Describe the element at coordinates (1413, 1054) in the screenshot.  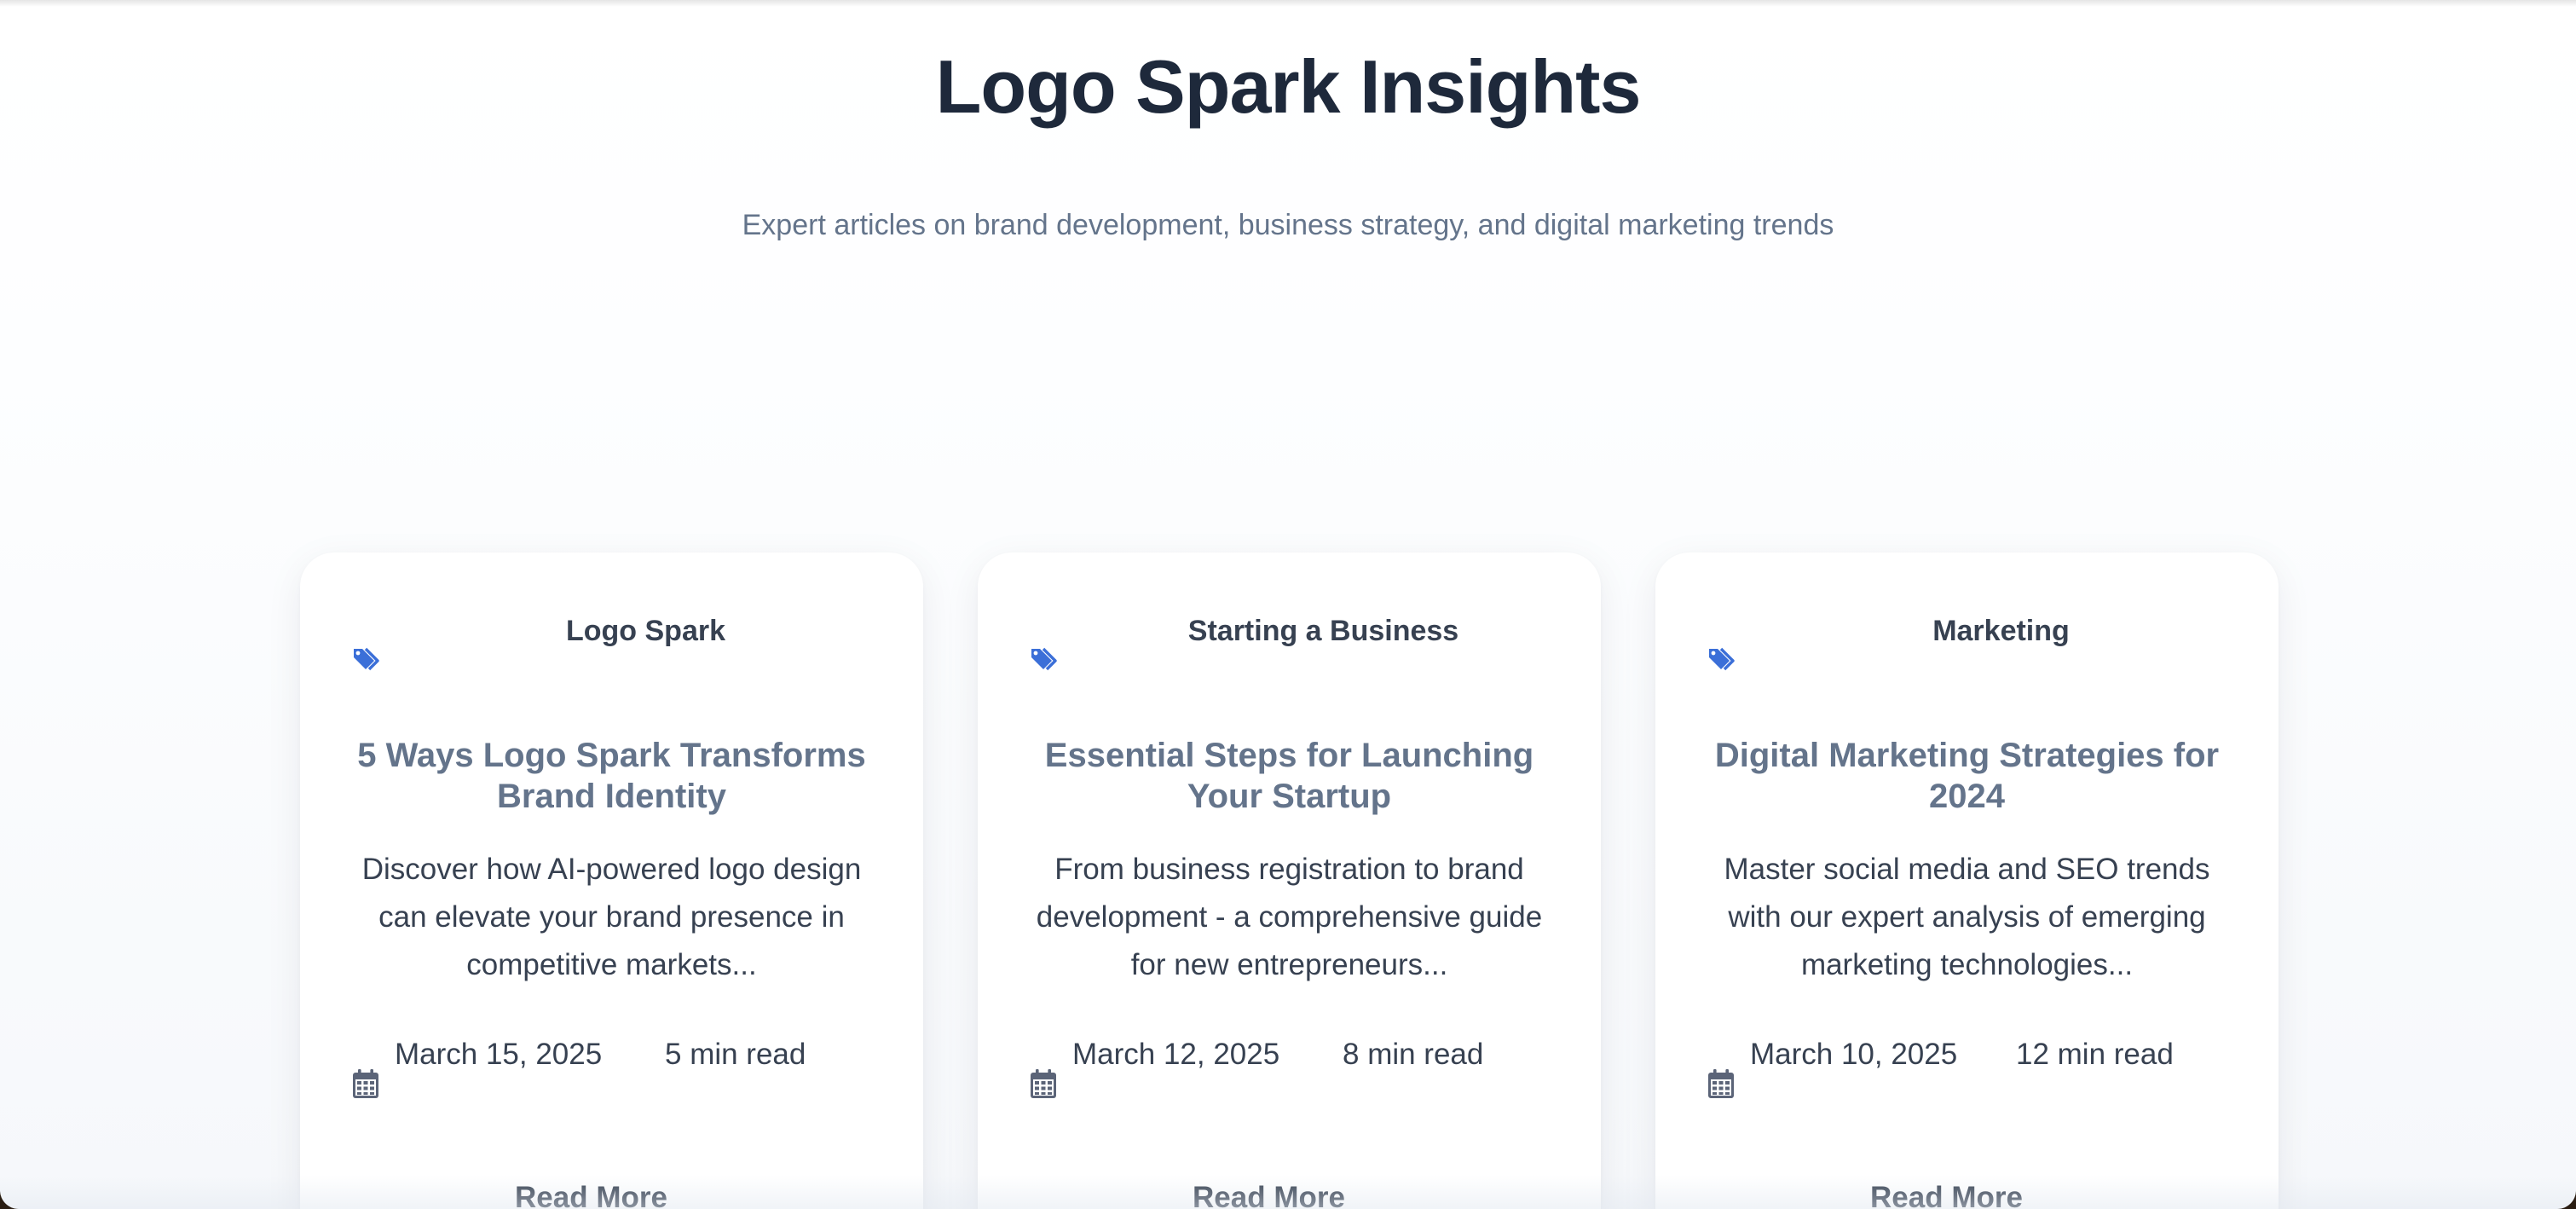
I see `read-time: 8 min read` at that location.